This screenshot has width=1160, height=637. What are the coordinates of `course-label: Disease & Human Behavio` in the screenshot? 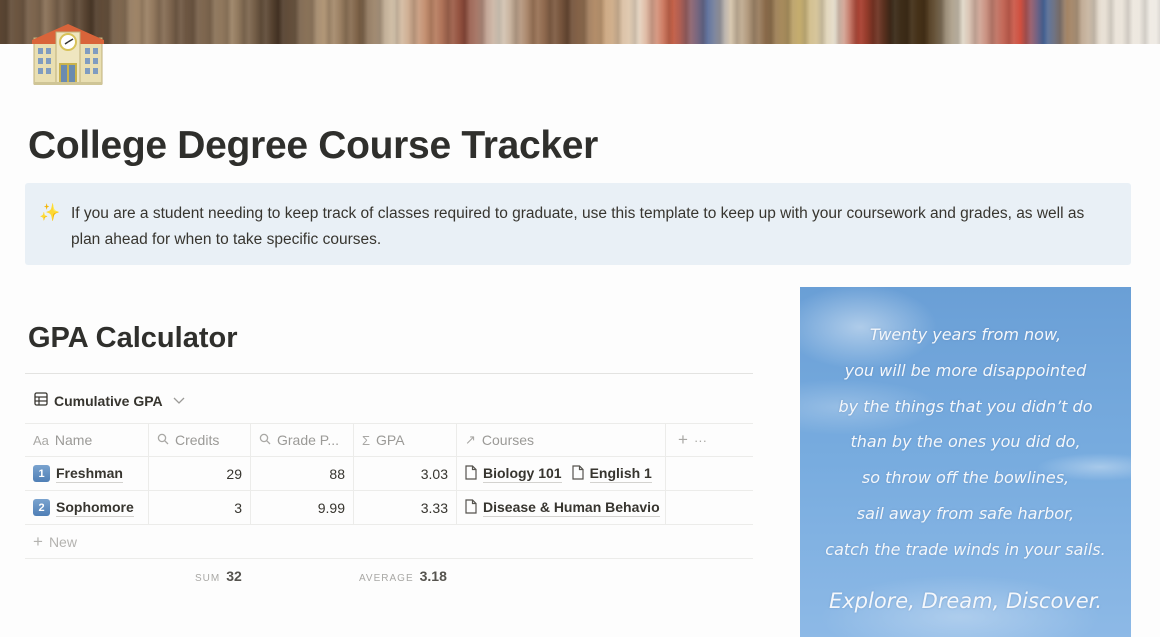 It's located at (571, 507).